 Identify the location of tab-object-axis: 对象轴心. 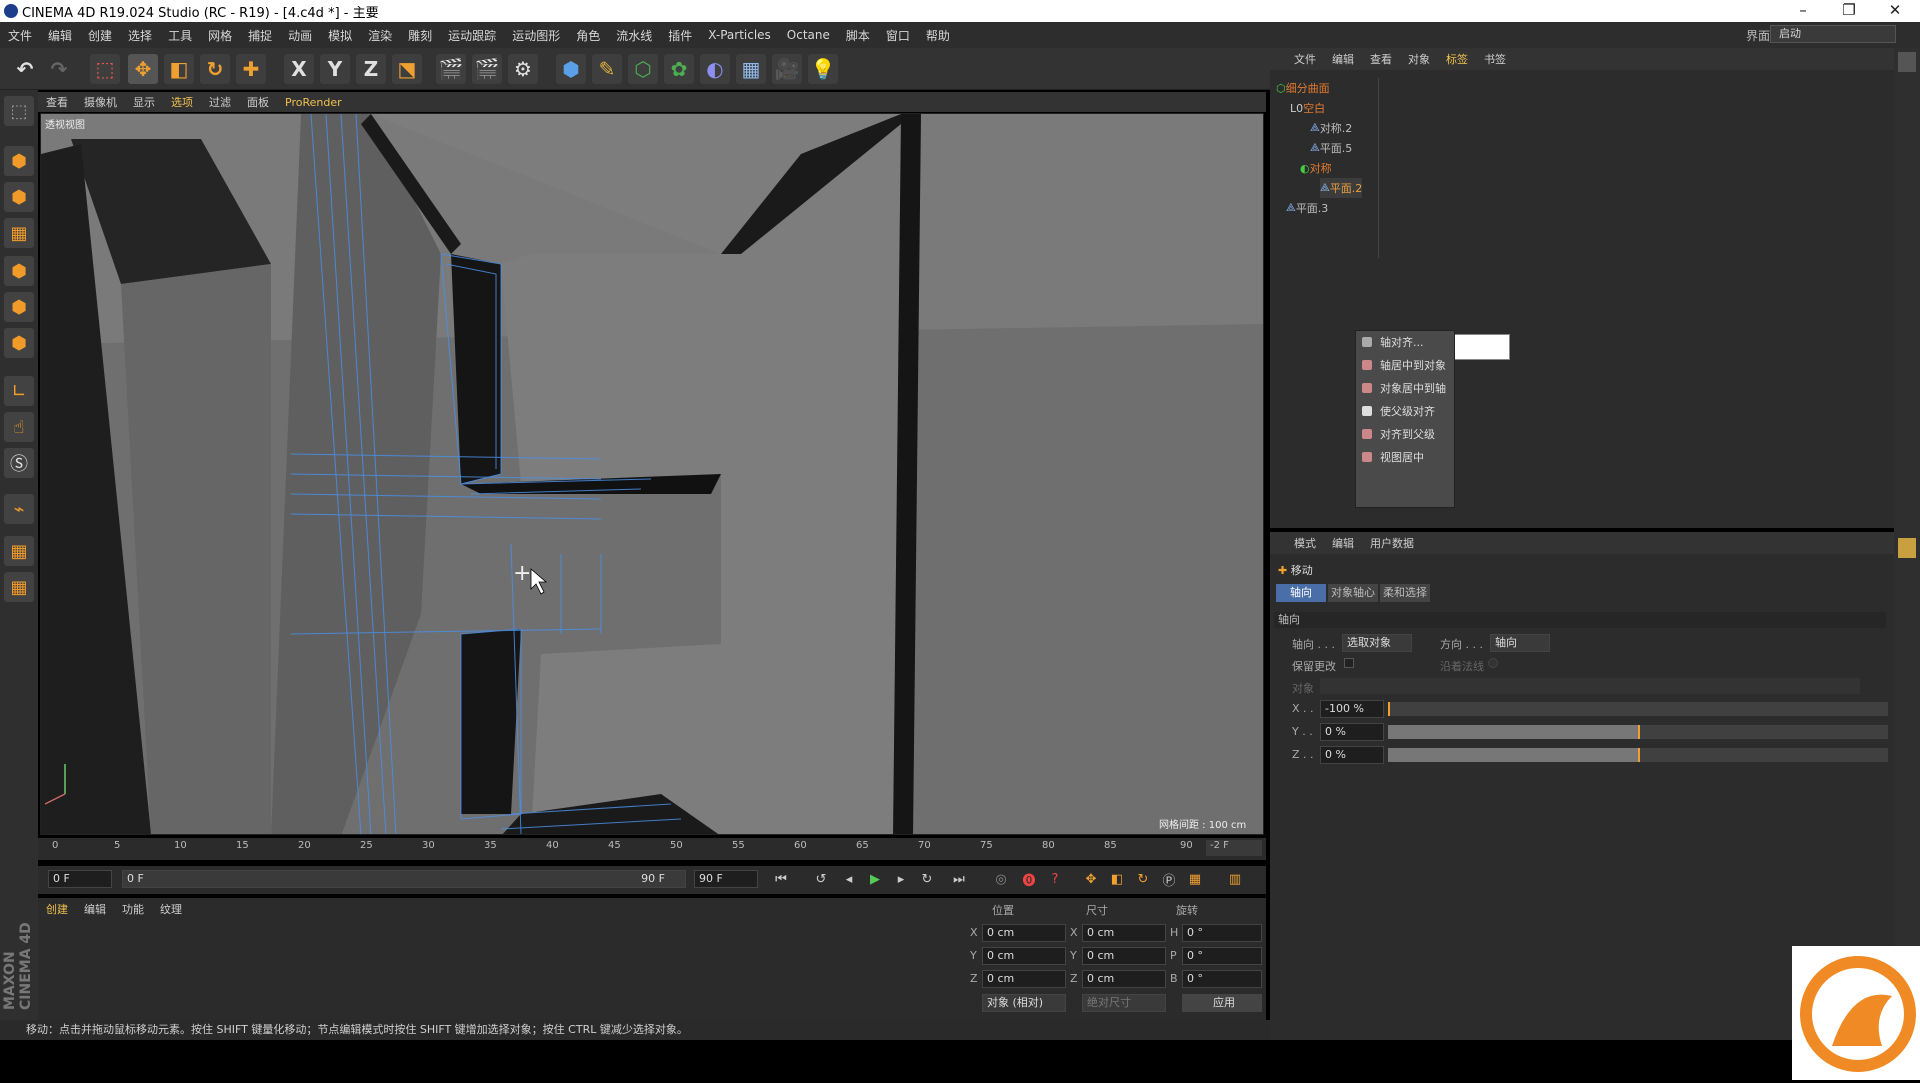
(1353, 593).